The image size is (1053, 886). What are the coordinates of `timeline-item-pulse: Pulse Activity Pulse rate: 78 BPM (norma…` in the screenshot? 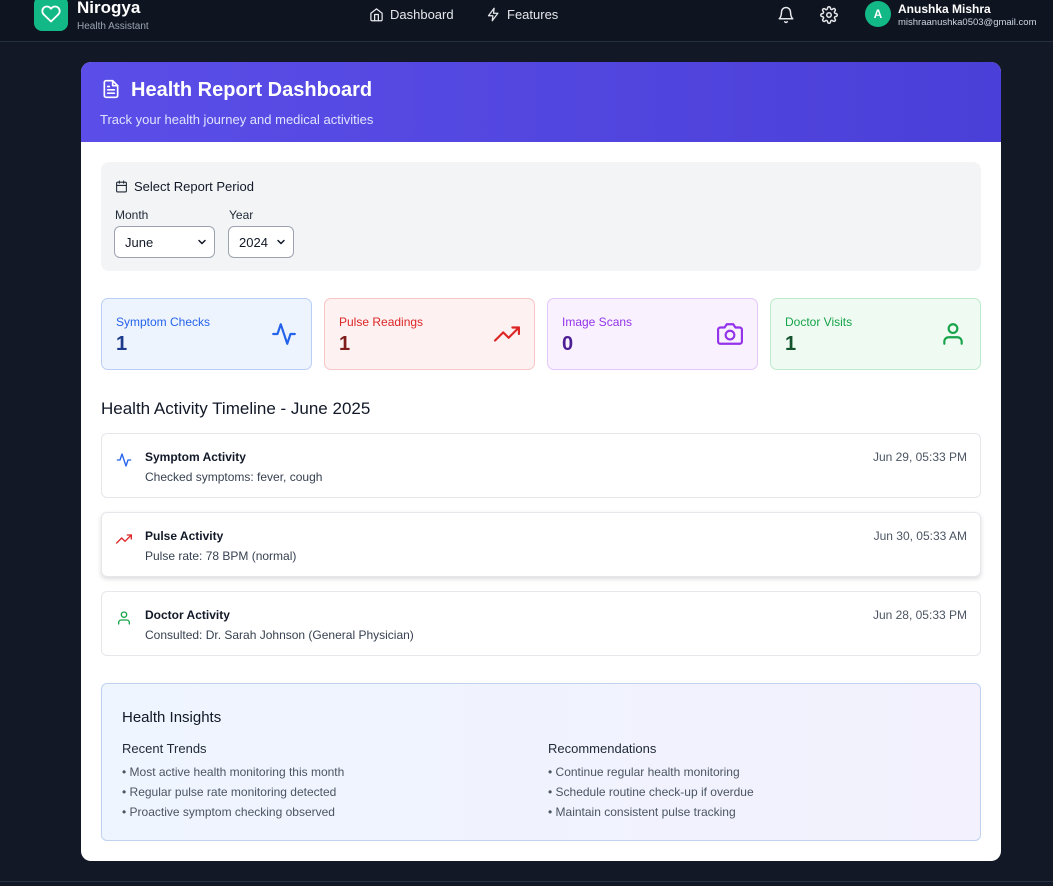 It's located at (541, 544).